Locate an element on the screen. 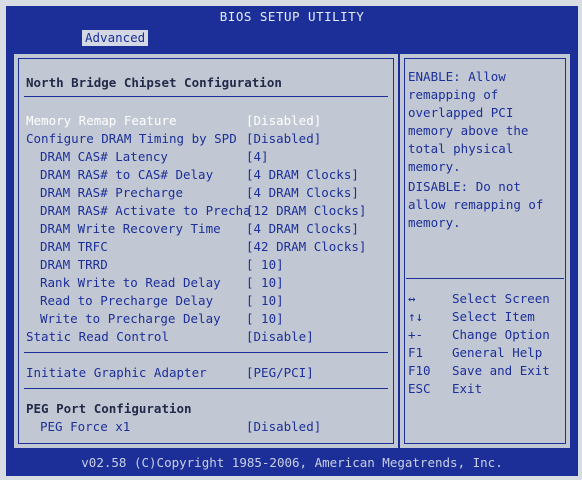 The image size is (582, 480). setting-label: PEG Force x1 is located at coordinates (85, 426).